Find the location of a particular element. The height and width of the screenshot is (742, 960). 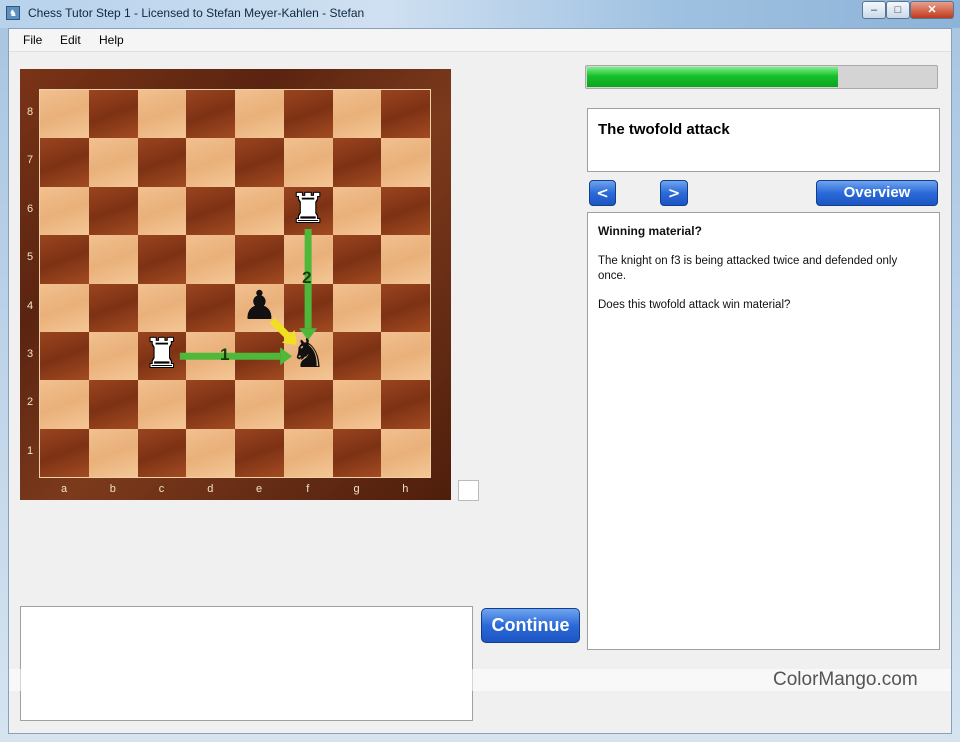

watermark-text: ColorMango.com is located at coordinates (845, 679).